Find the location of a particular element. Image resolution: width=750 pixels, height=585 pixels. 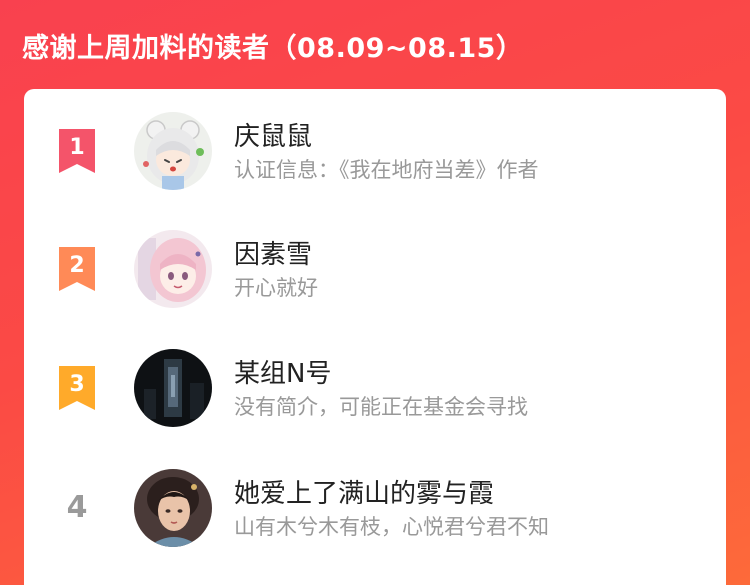

reader-name: 庆鼠鼠 is located at coordinates (273, 134).